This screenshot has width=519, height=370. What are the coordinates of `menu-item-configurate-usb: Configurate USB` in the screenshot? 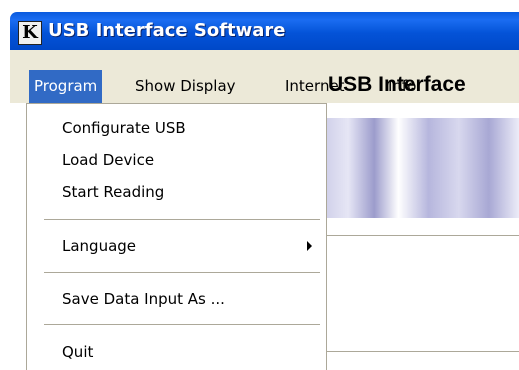 It's located at (175, 128).